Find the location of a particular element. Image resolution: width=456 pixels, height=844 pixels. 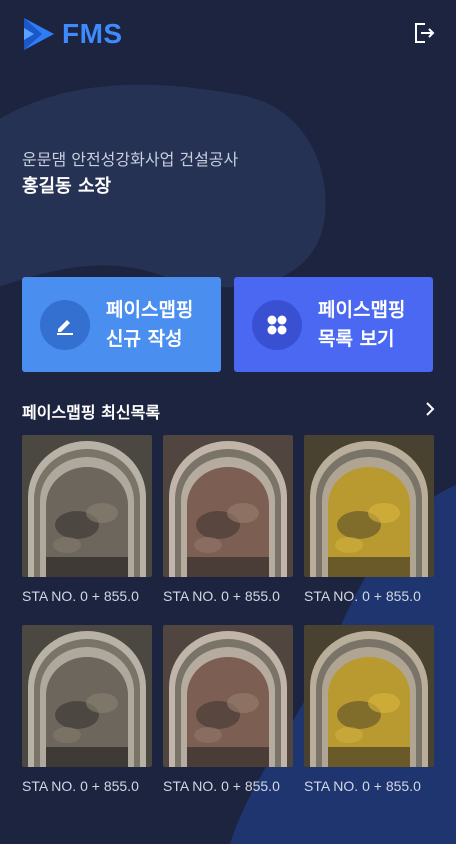

facemapping-list-label: 페이스맵핑 목록 보기 is located at coordinates (362, 324).